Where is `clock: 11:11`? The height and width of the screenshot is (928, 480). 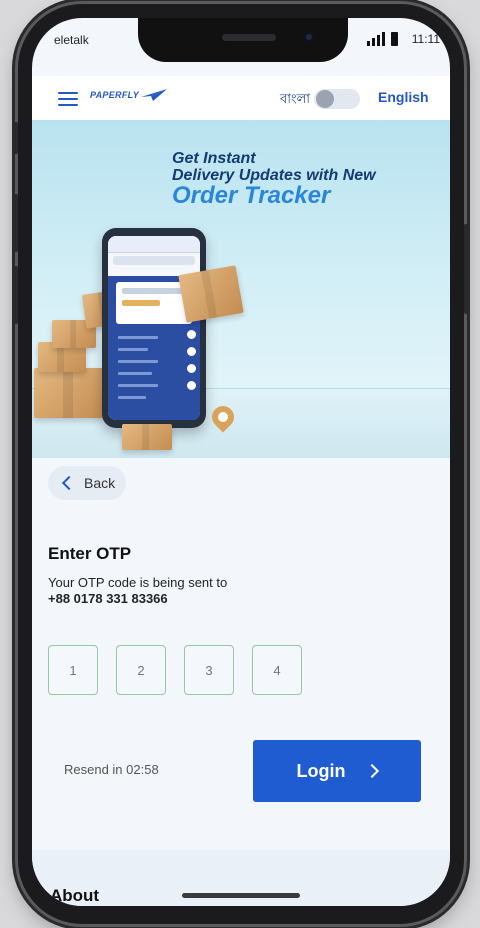
clock: 11:11 is located at coordinates (425, 39).